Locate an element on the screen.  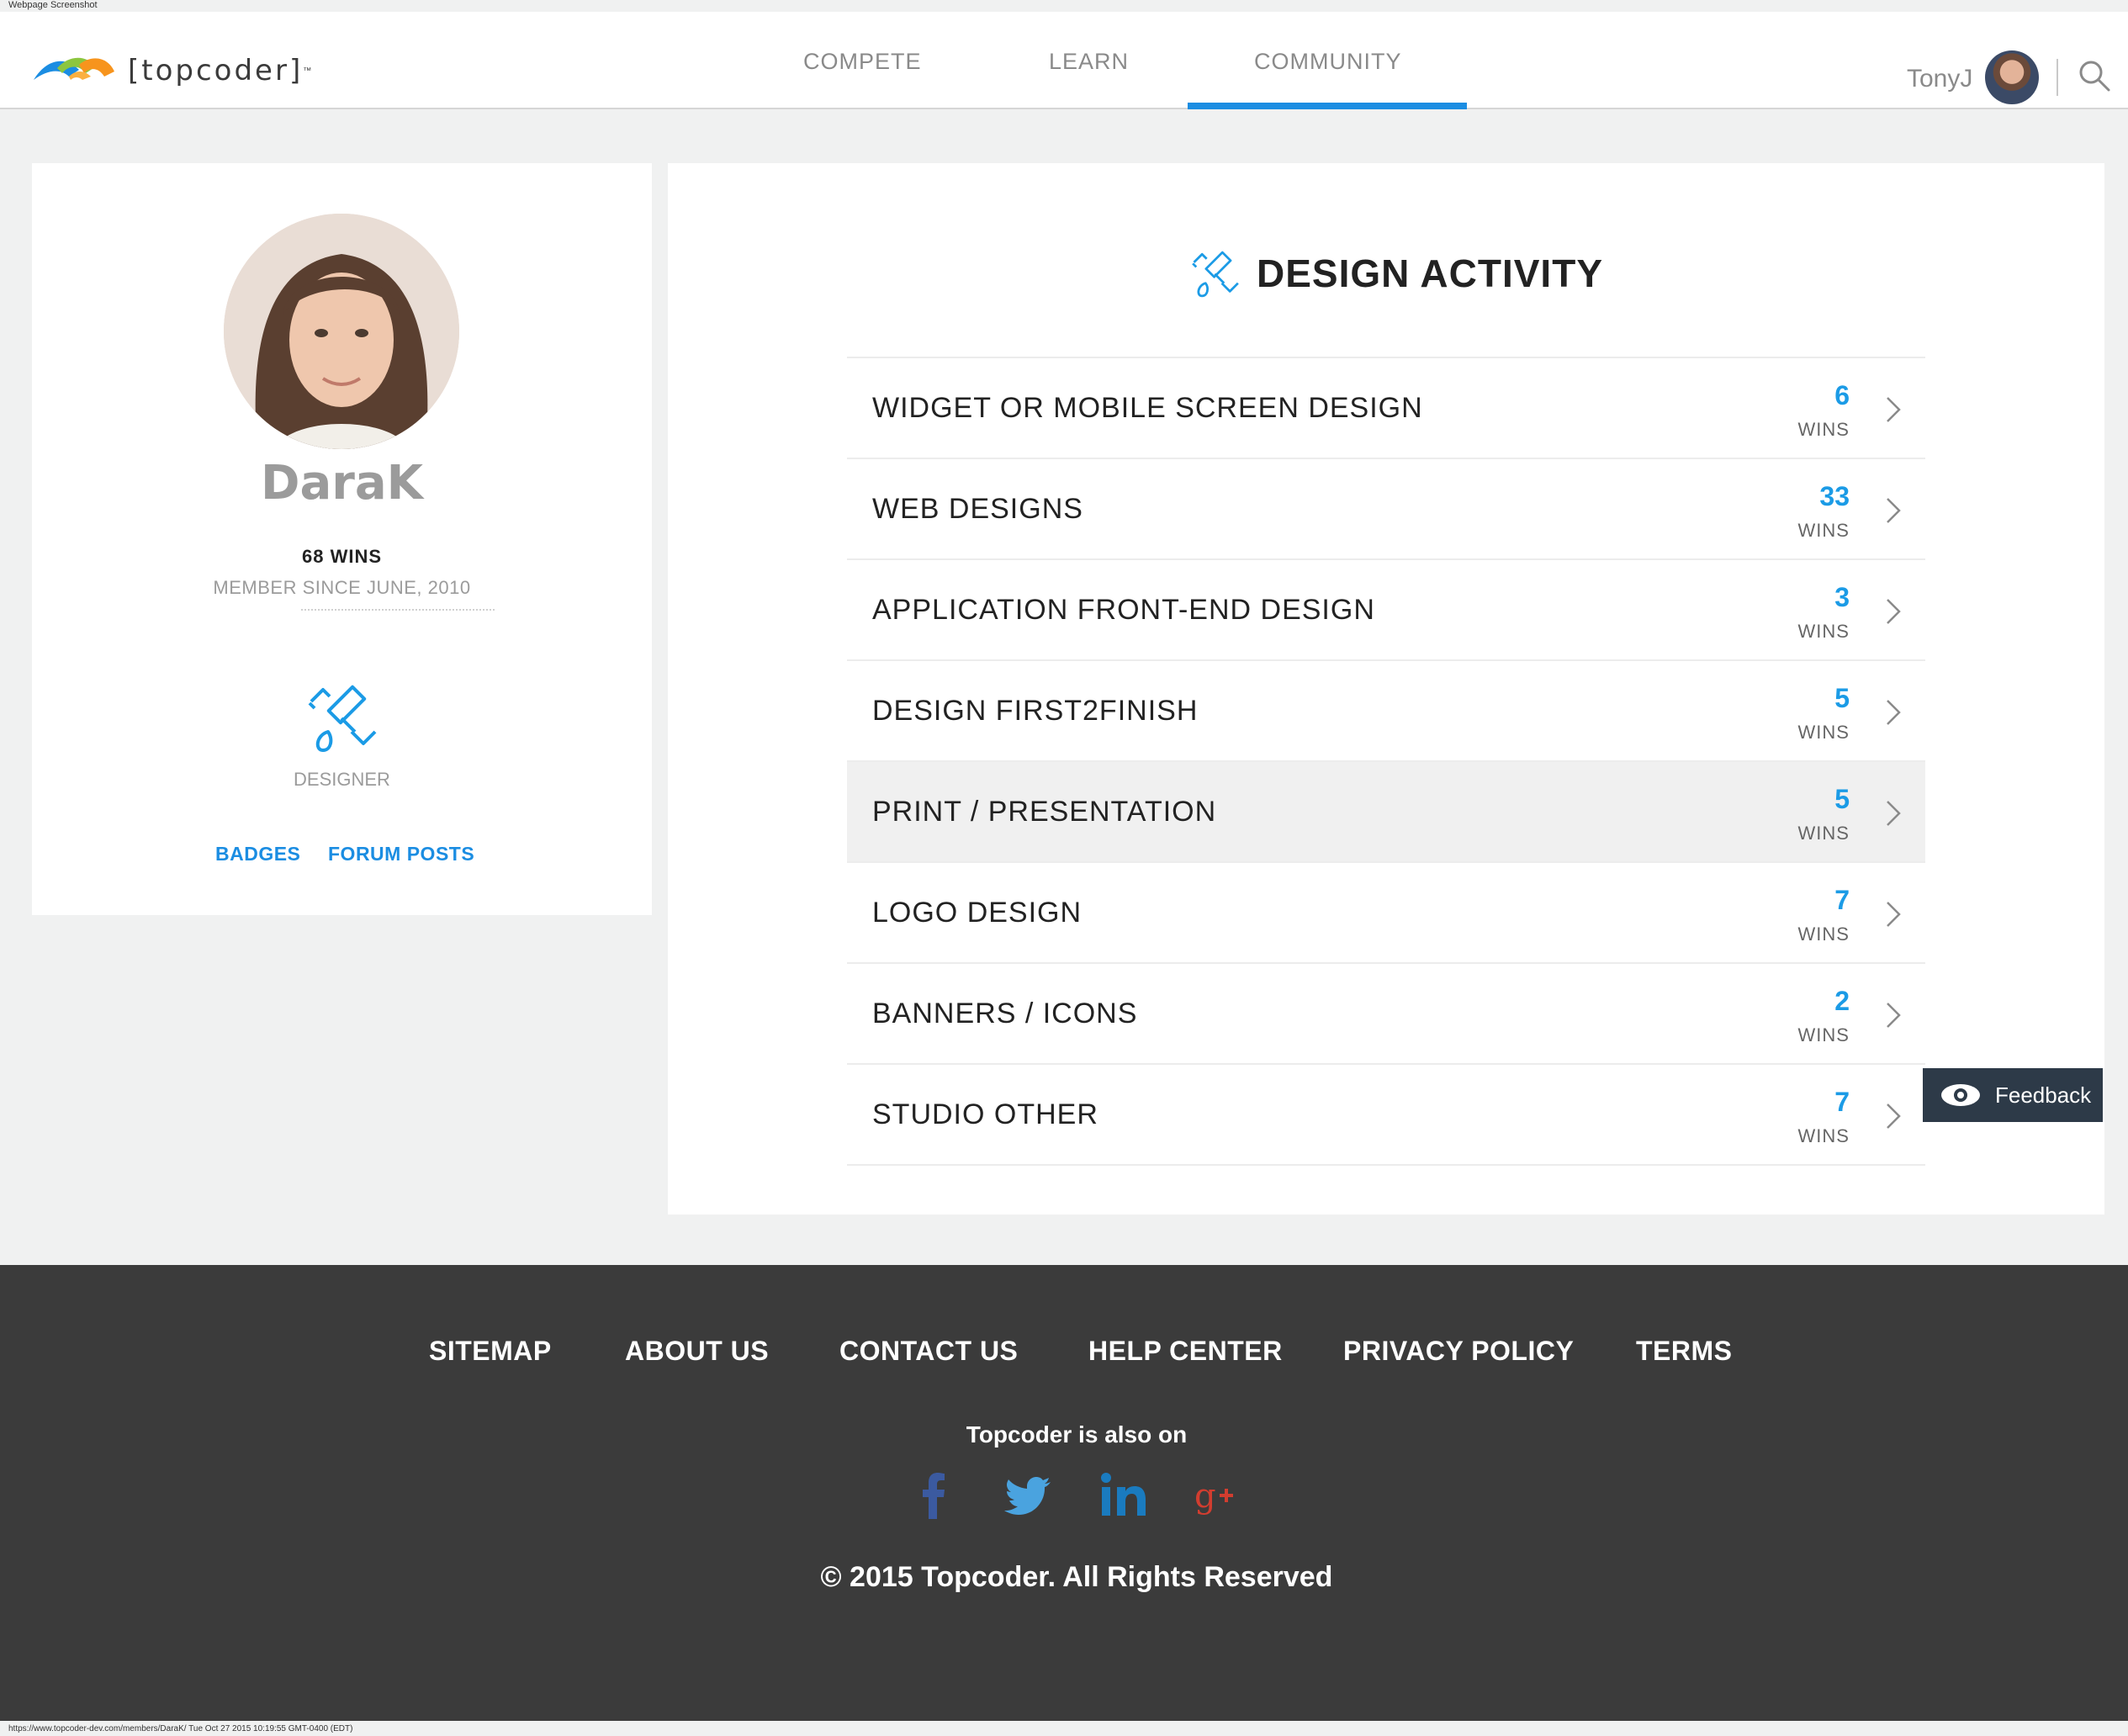
nav-compete: COMPETE is located at coordinates (862, 62).